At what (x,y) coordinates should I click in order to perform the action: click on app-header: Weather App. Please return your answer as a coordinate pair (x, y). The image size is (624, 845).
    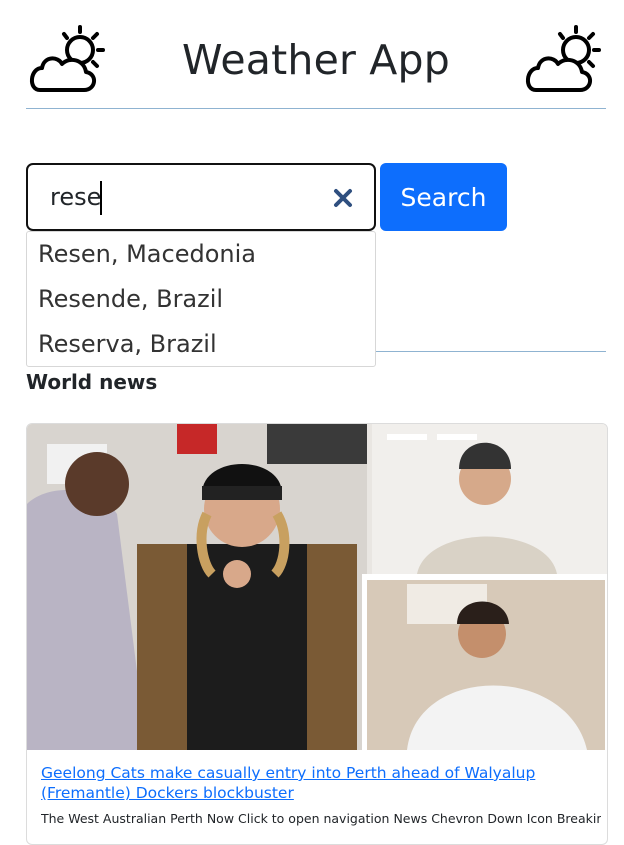
    Looking at the image, I should click on (316, 65).